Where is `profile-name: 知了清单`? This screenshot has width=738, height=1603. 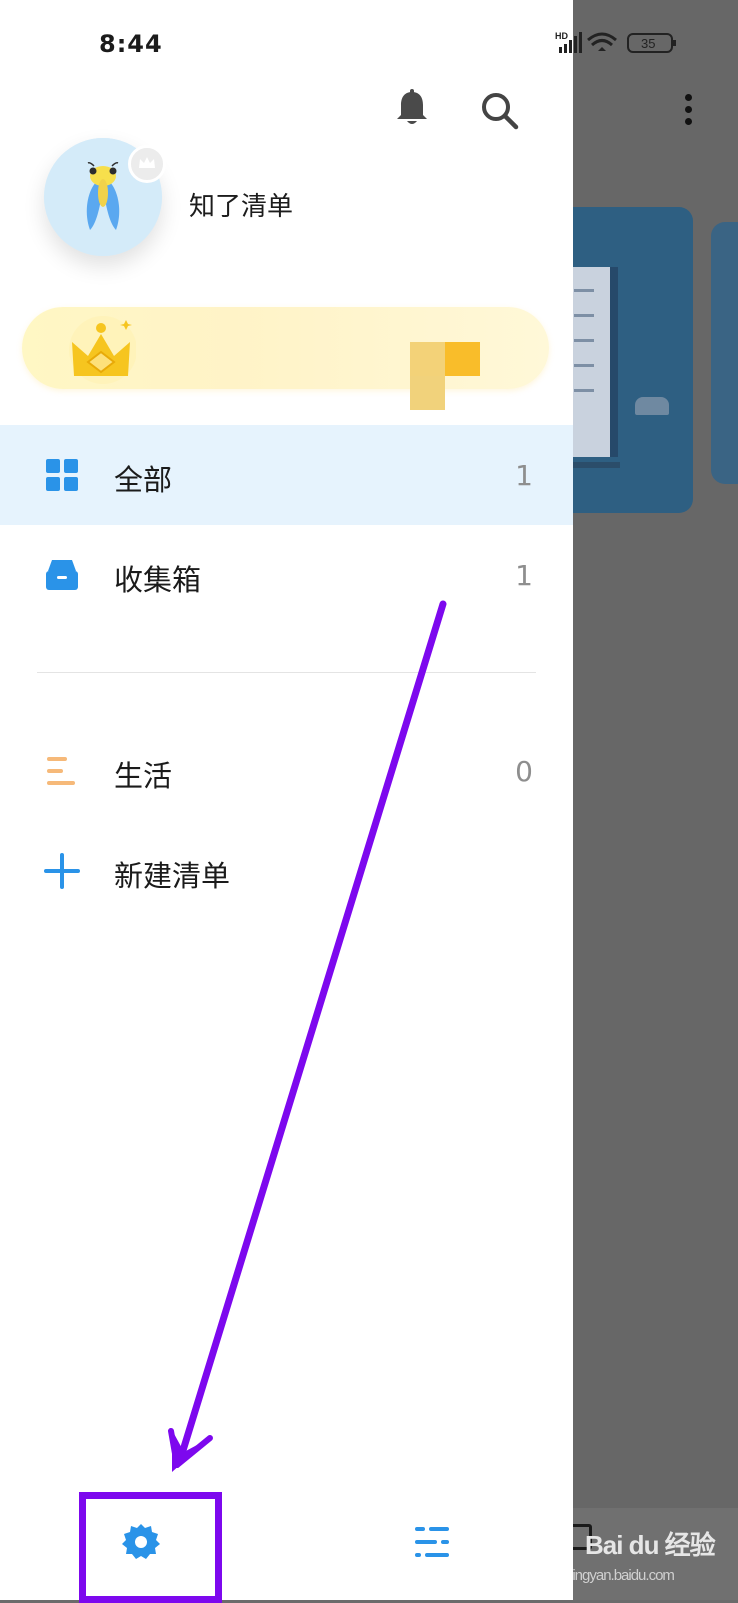
profile-name: 知了清单 is located at coordinates (241, 204).